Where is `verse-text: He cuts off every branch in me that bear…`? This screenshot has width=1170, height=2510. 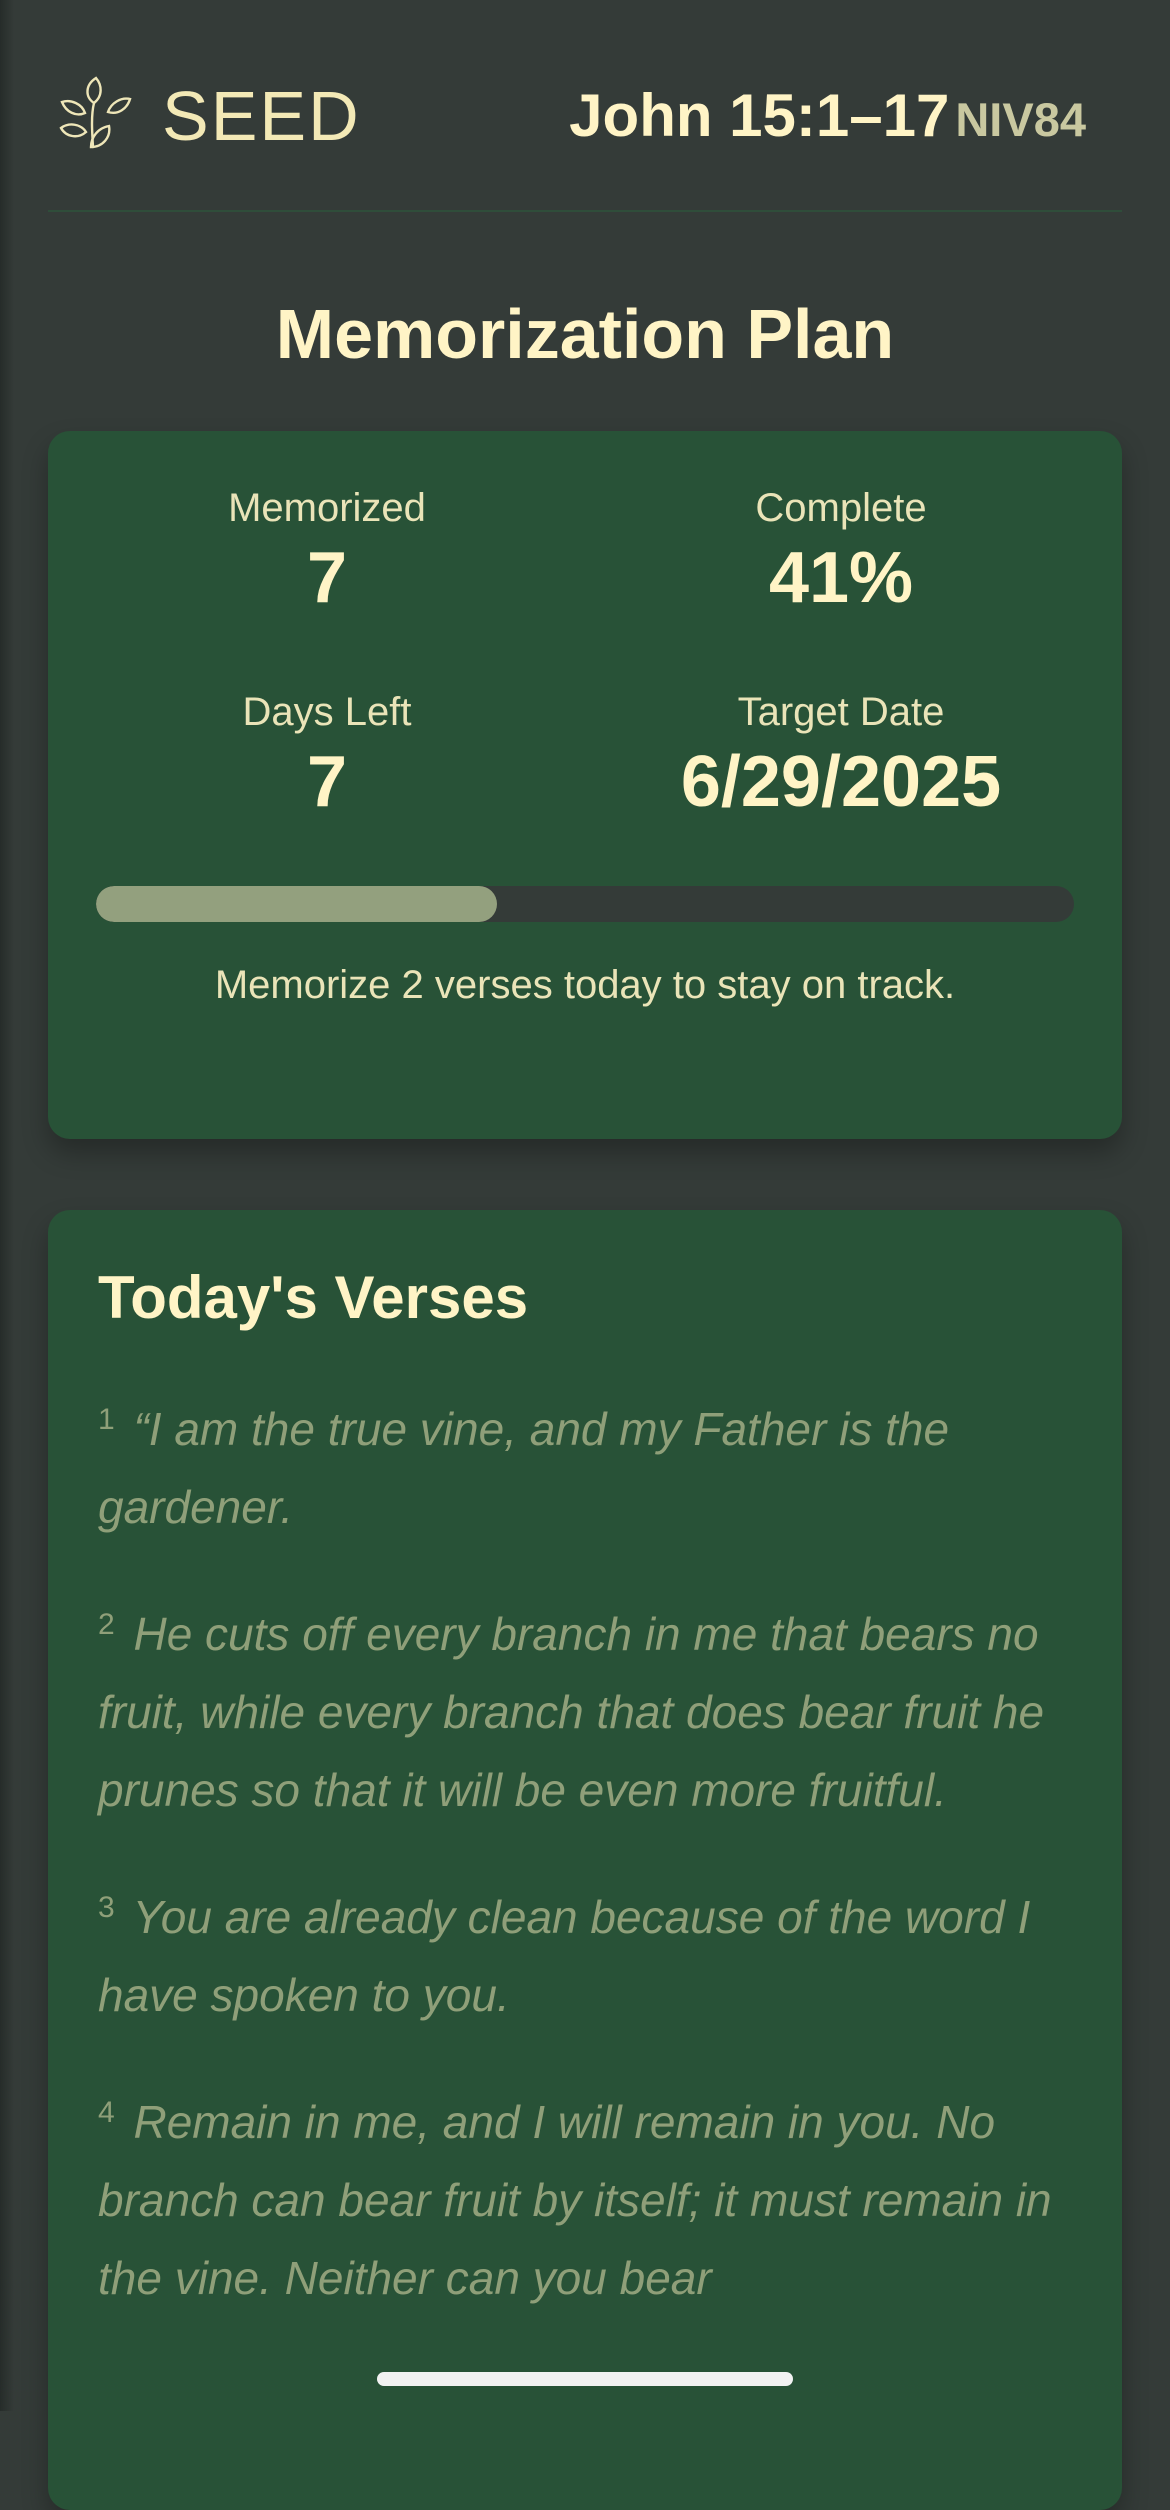 verse-text: He cuts off every branch in me that bear… is located at coordinates (571, 1712).